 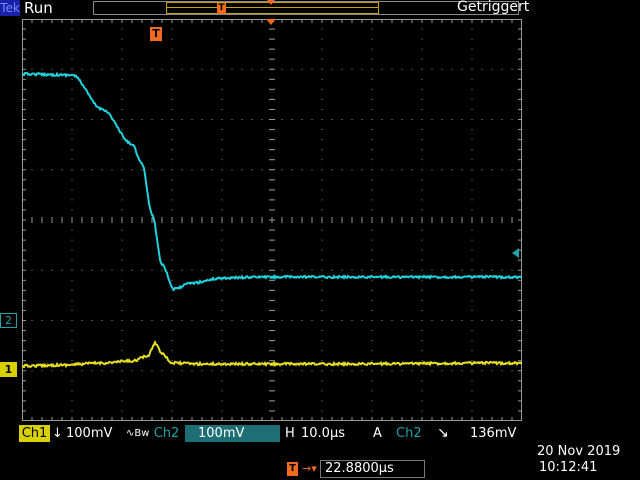 What do you see at coordinates (515, 253) in the screenshot?
I see `trigger-level-arrow-icon` at bounding box center [515, 253].